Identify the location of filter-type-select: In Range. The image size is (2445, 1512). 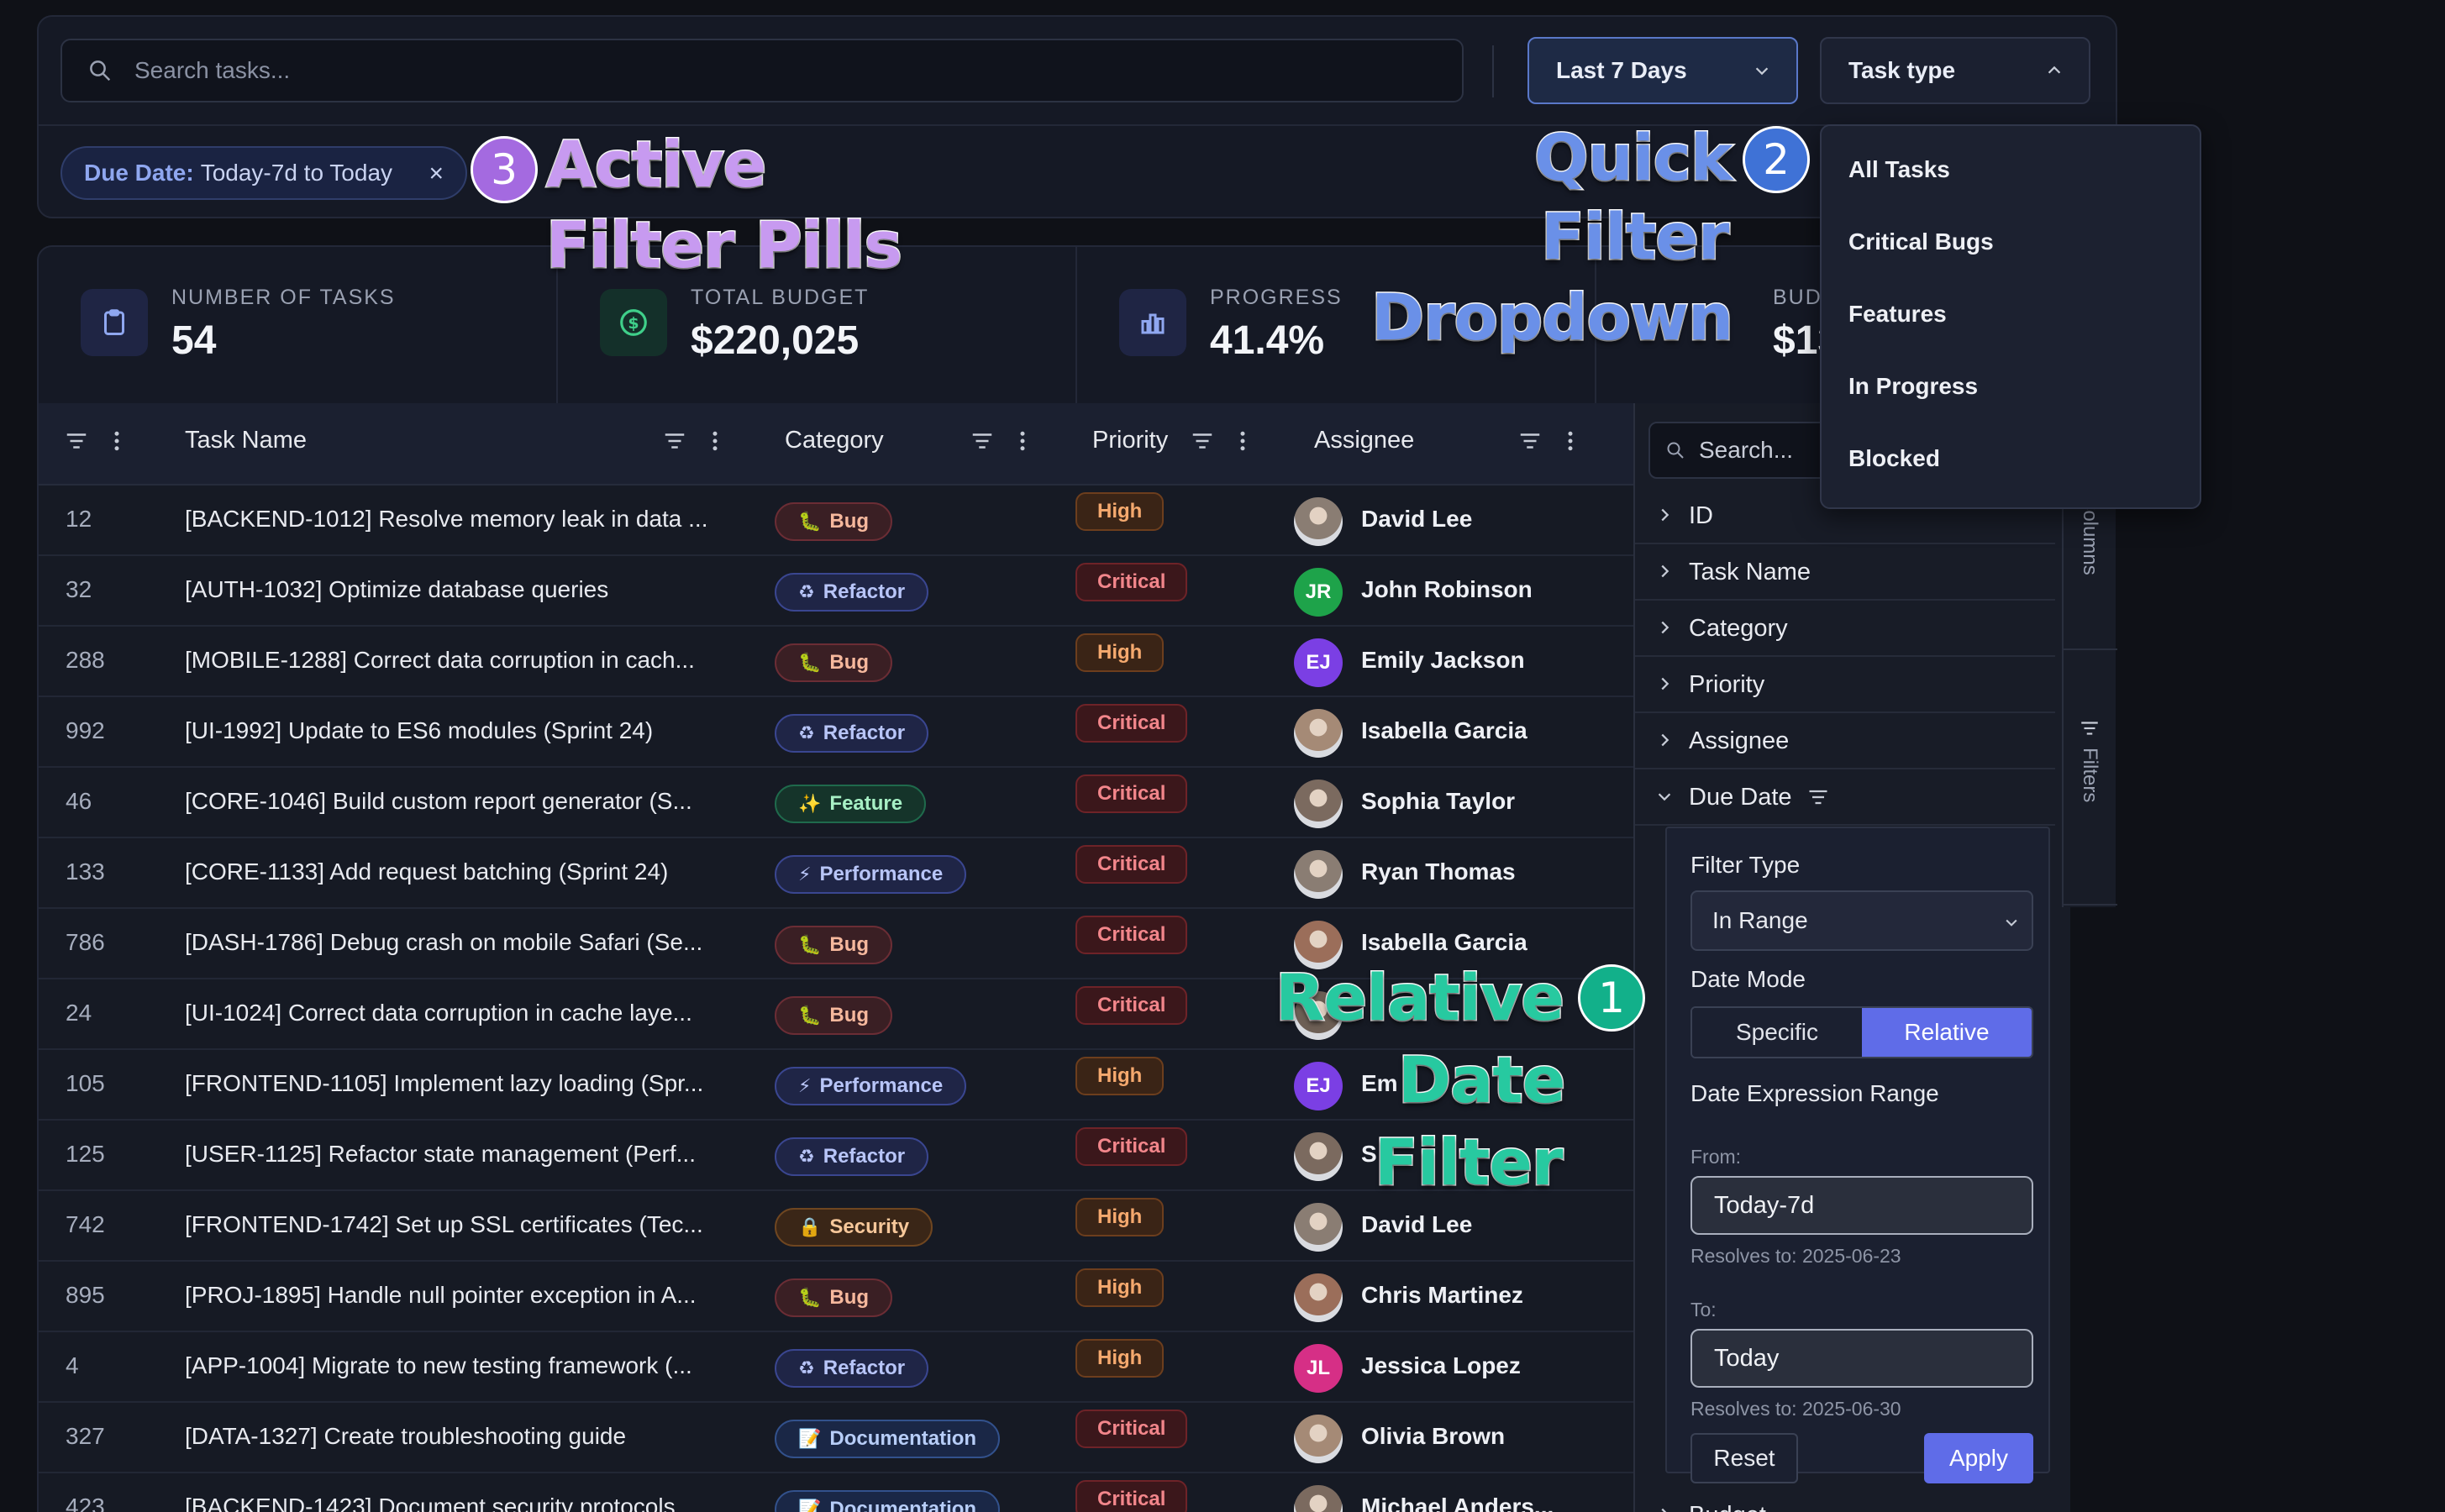
(1862, 920).